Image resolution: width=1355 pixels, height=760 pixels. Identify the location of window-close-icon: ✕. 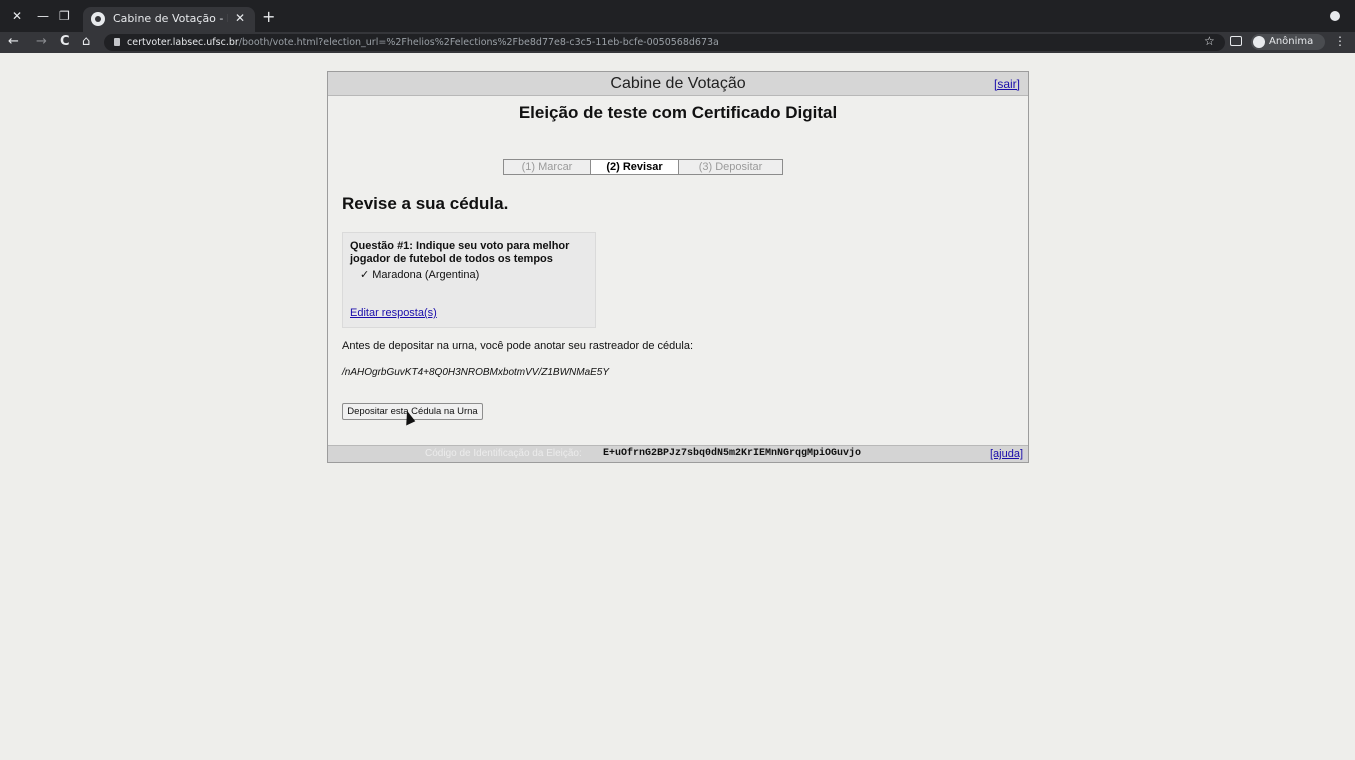
(17, 16).